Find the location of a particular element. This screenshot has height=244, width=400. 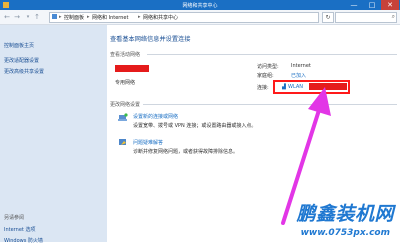

search-input: ⌕ is located at coordinates (366, 17).